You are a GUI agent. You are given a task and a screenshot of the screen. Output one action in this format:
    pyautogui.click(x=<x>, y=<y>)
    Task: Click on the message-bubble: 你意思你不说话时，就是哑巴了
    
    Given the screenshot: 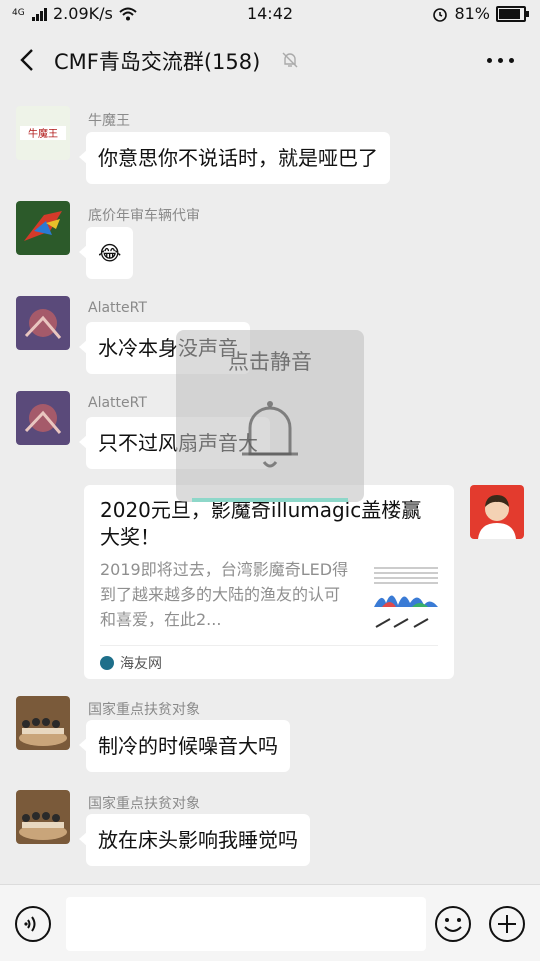 What is the action you would take?
    pyautogui.click(x=234, y=158)
    